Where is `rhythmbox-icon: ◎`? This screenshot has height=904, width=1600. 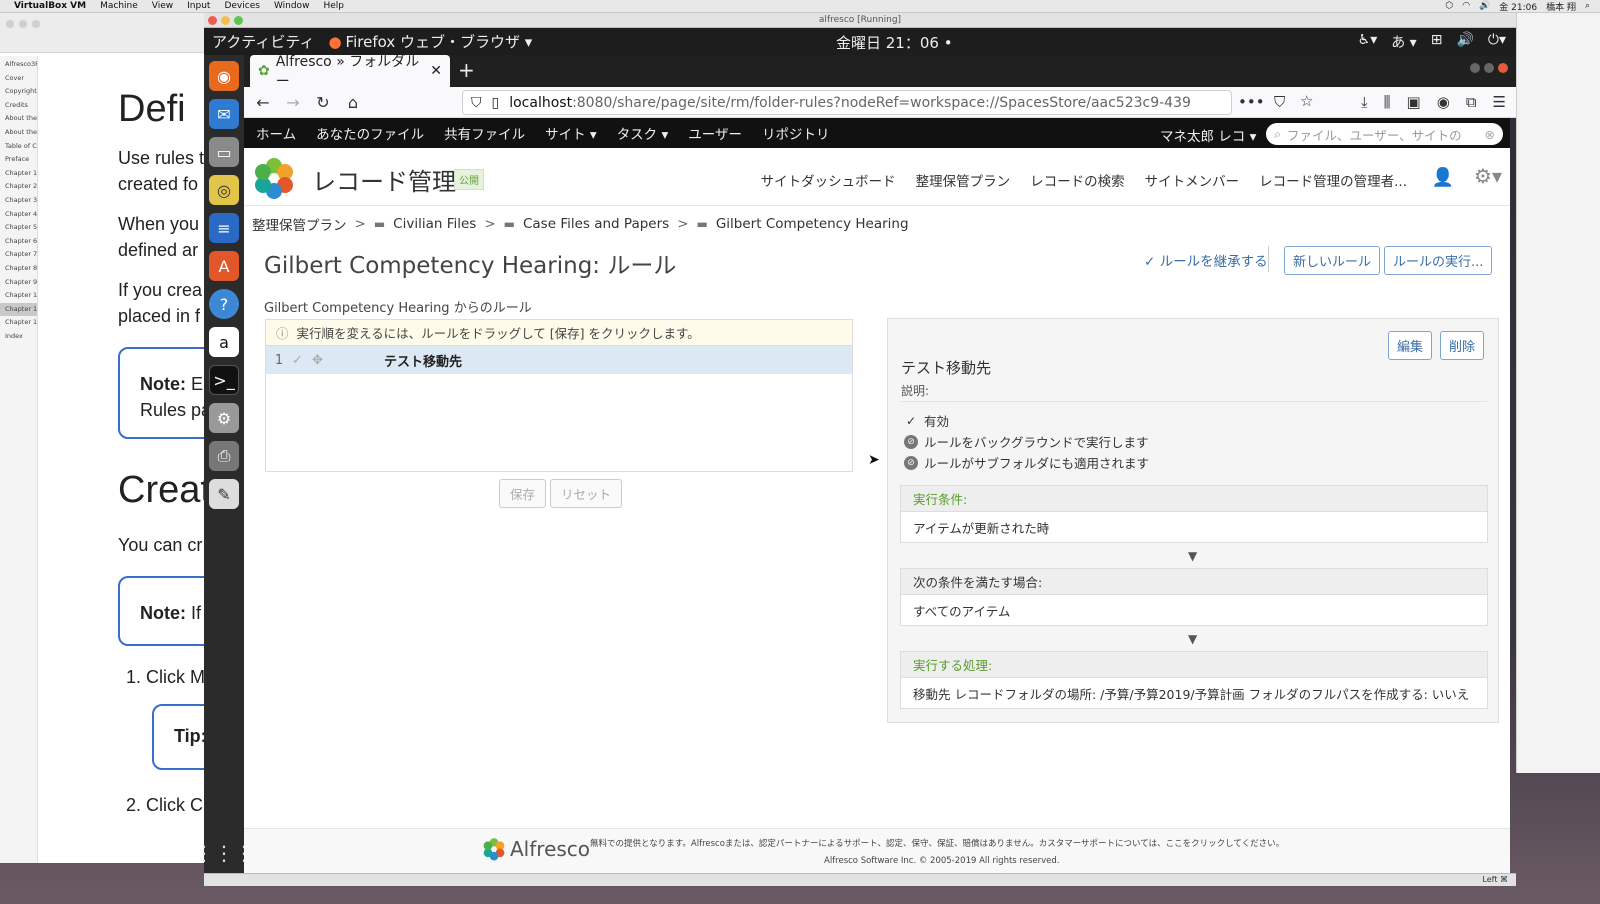
rhythmbox-icon: ◎ is located at coordinates (224, 190).